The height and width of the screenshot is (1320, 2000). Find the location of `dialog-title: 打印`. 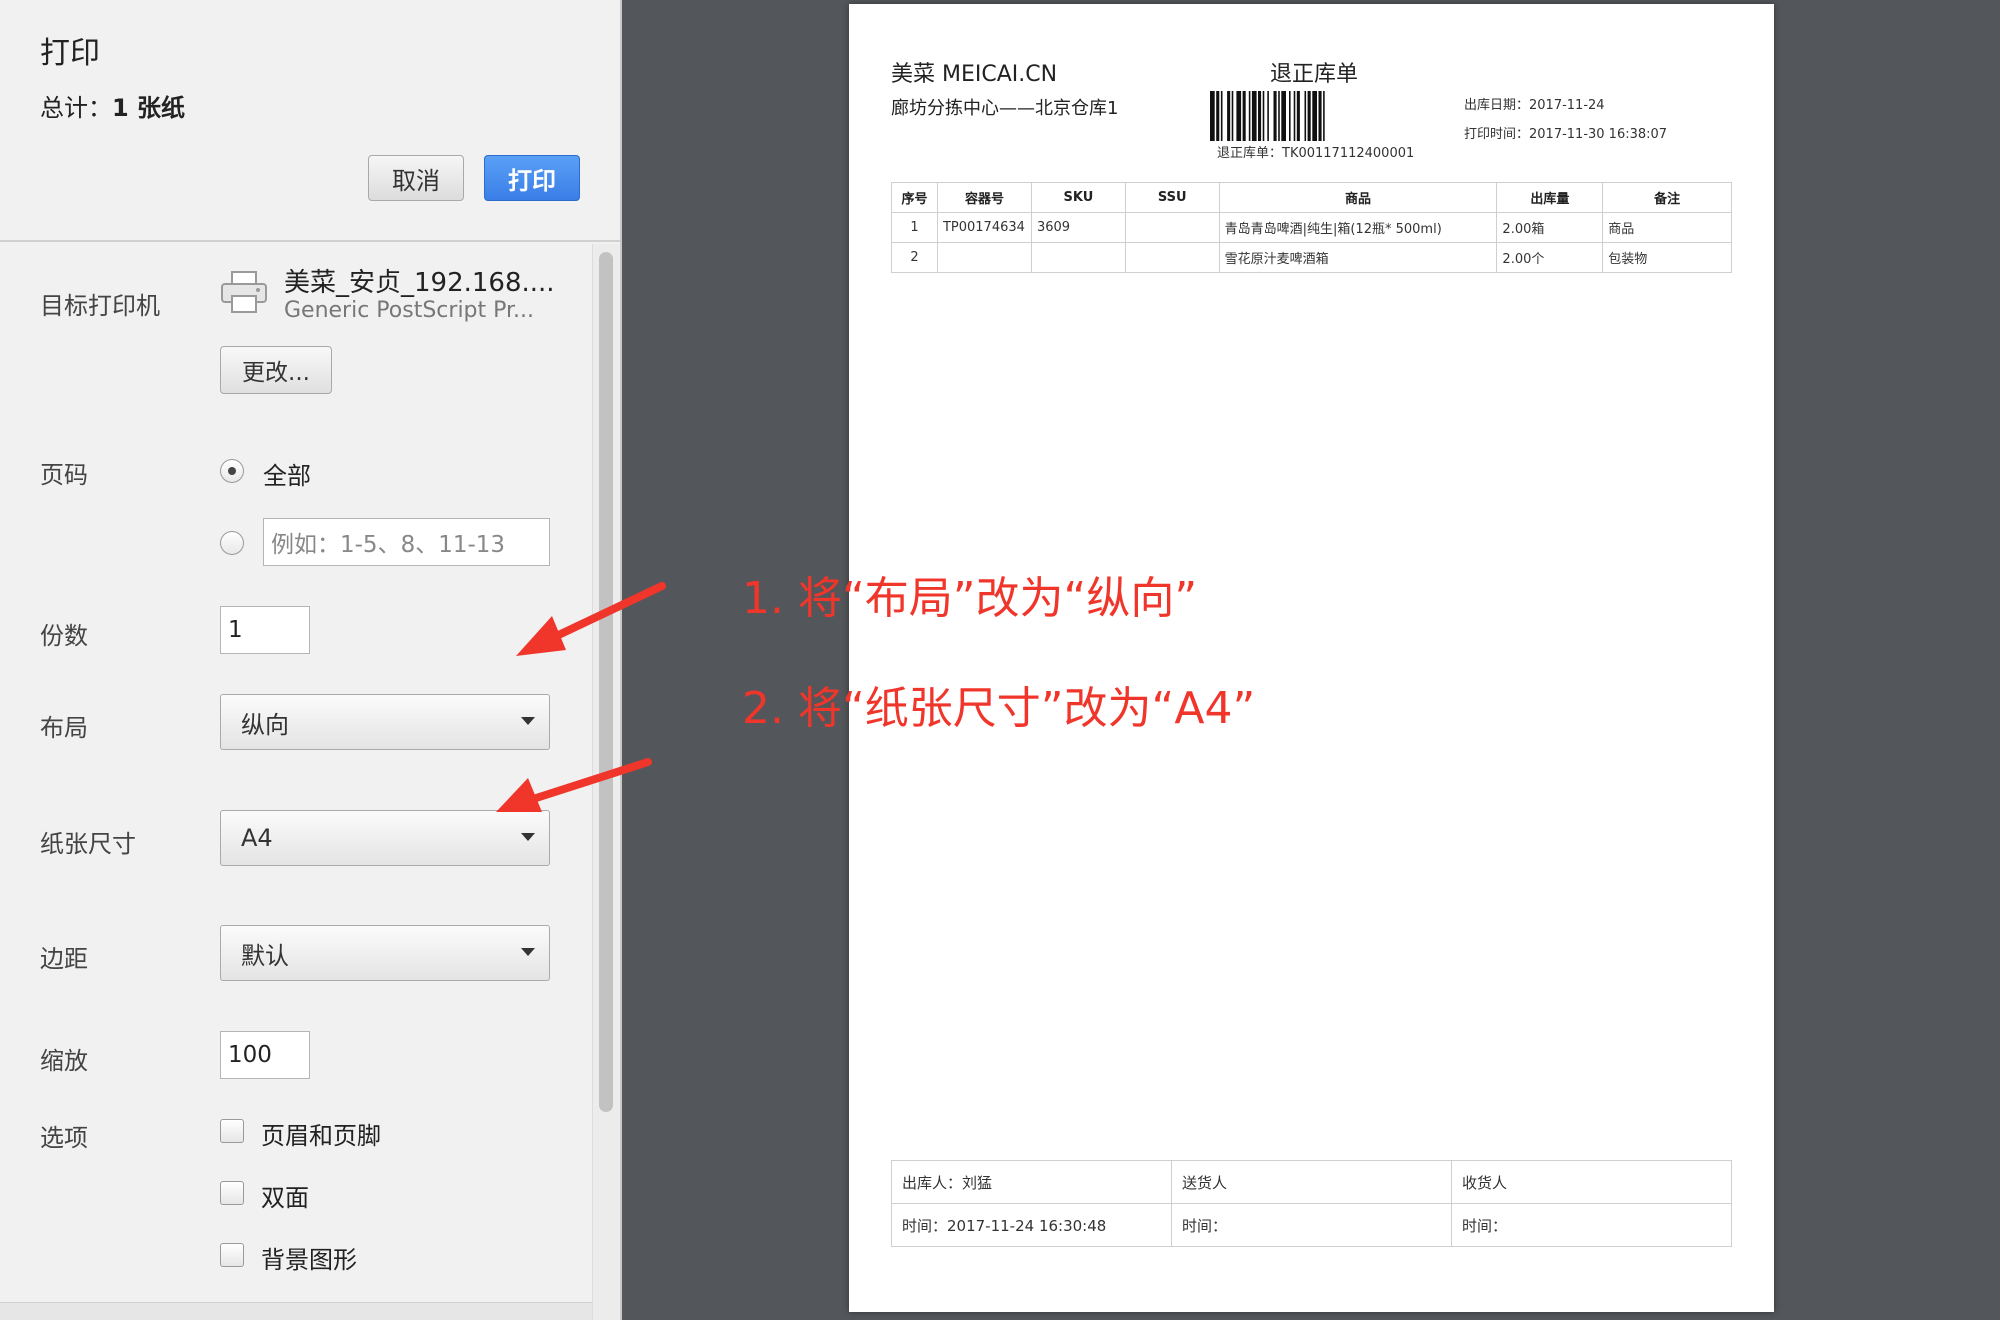

dialog-title: 打印 is located at coordinates (70, 53).